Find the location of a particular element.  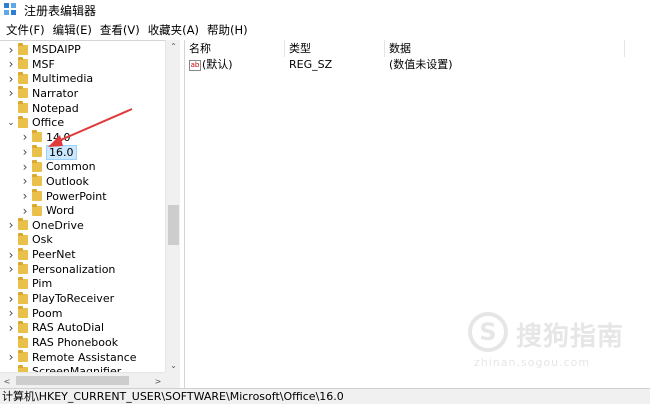

tree-item: › OneDrive is located at coordinates (82, 225).